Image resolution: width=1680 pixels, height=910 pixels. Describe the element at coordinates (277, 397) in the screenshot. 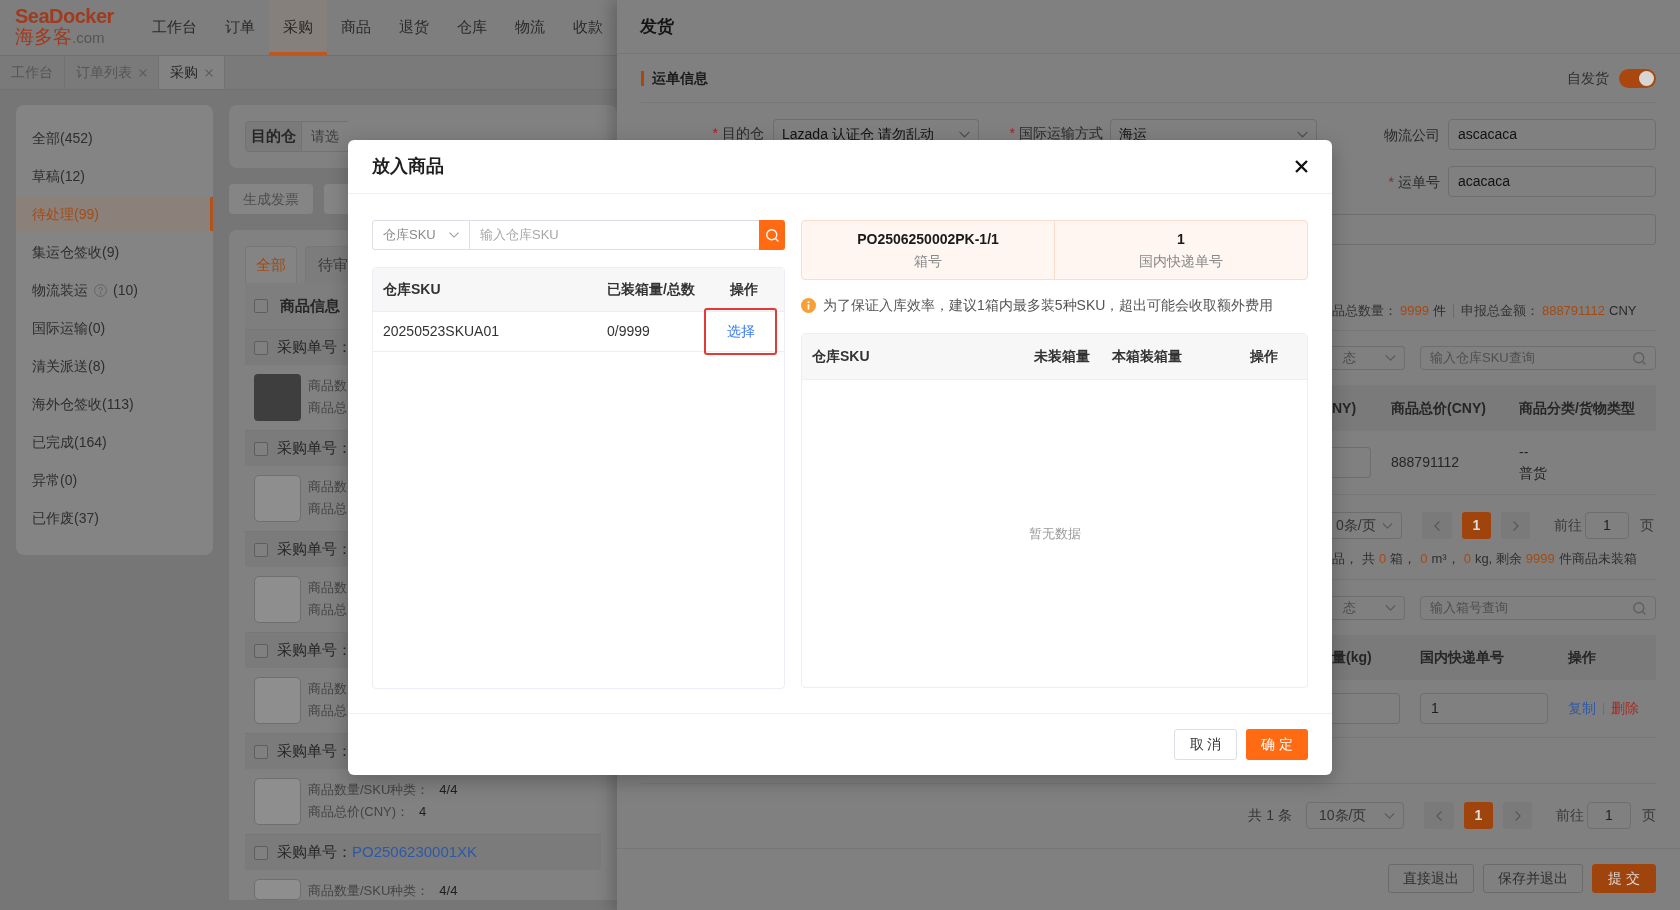

I see `photo-placeholder` at that location.